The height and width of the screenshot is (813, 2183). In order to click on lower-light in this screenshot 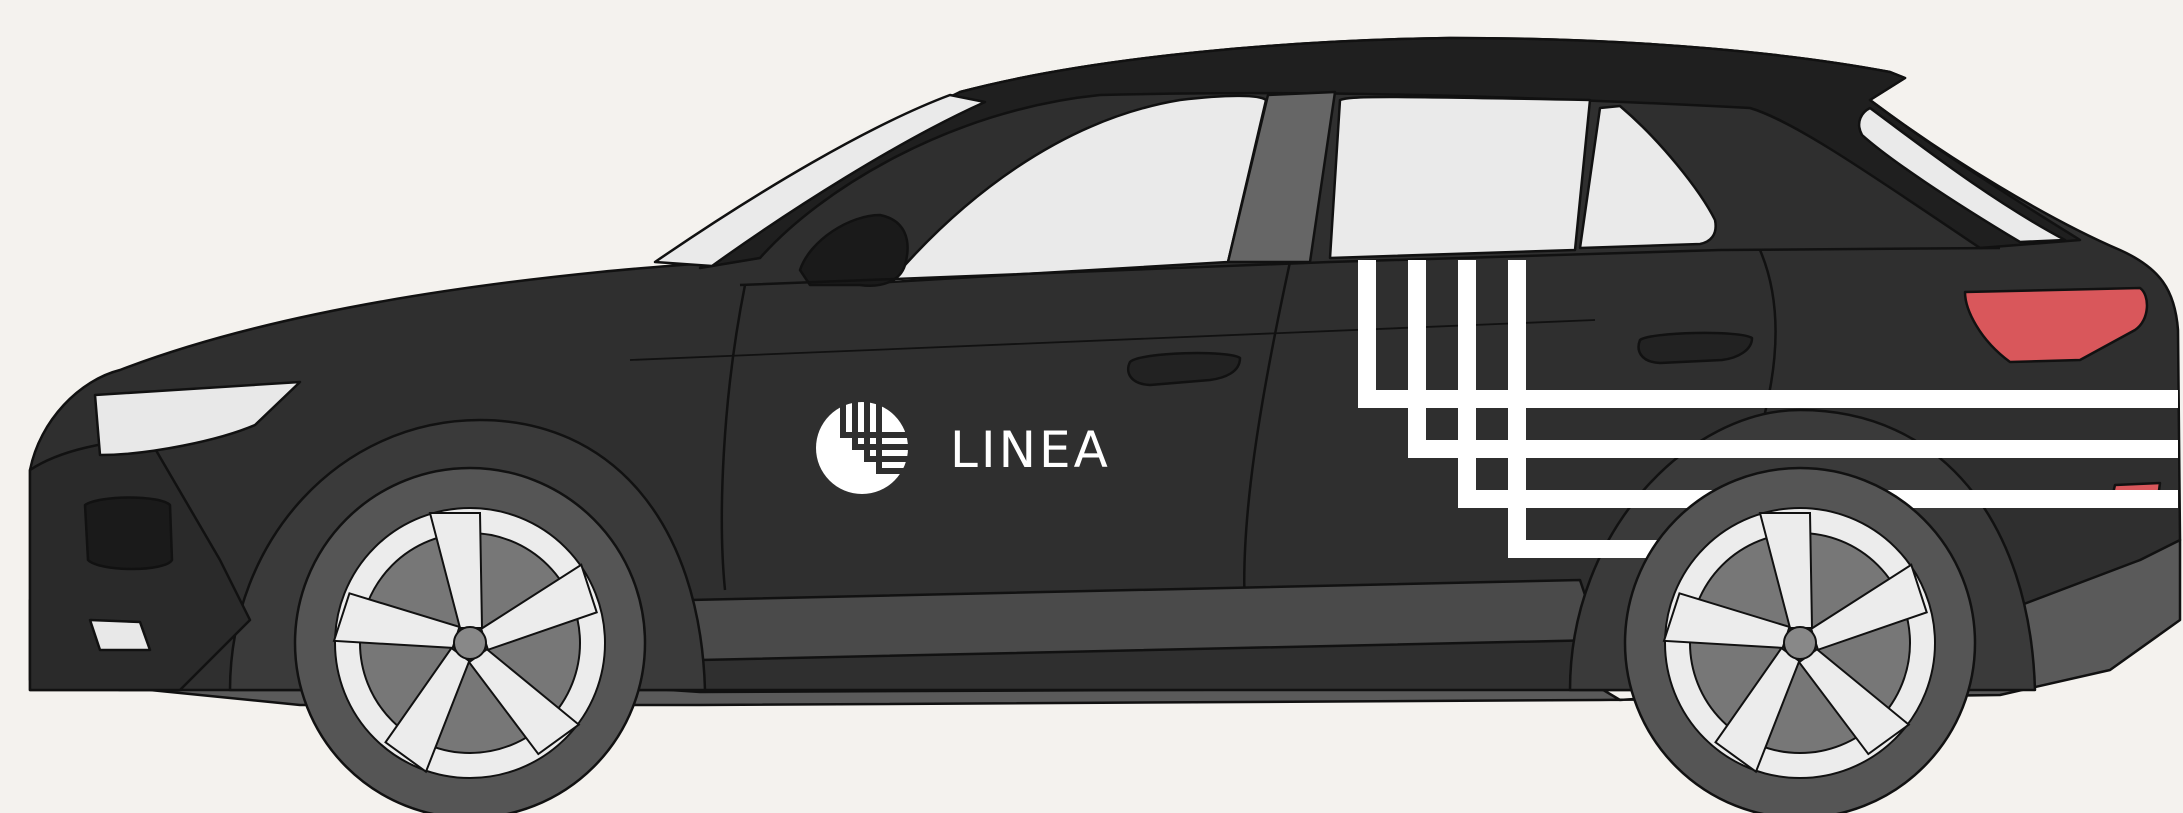, I will do `click(120, 635)`.